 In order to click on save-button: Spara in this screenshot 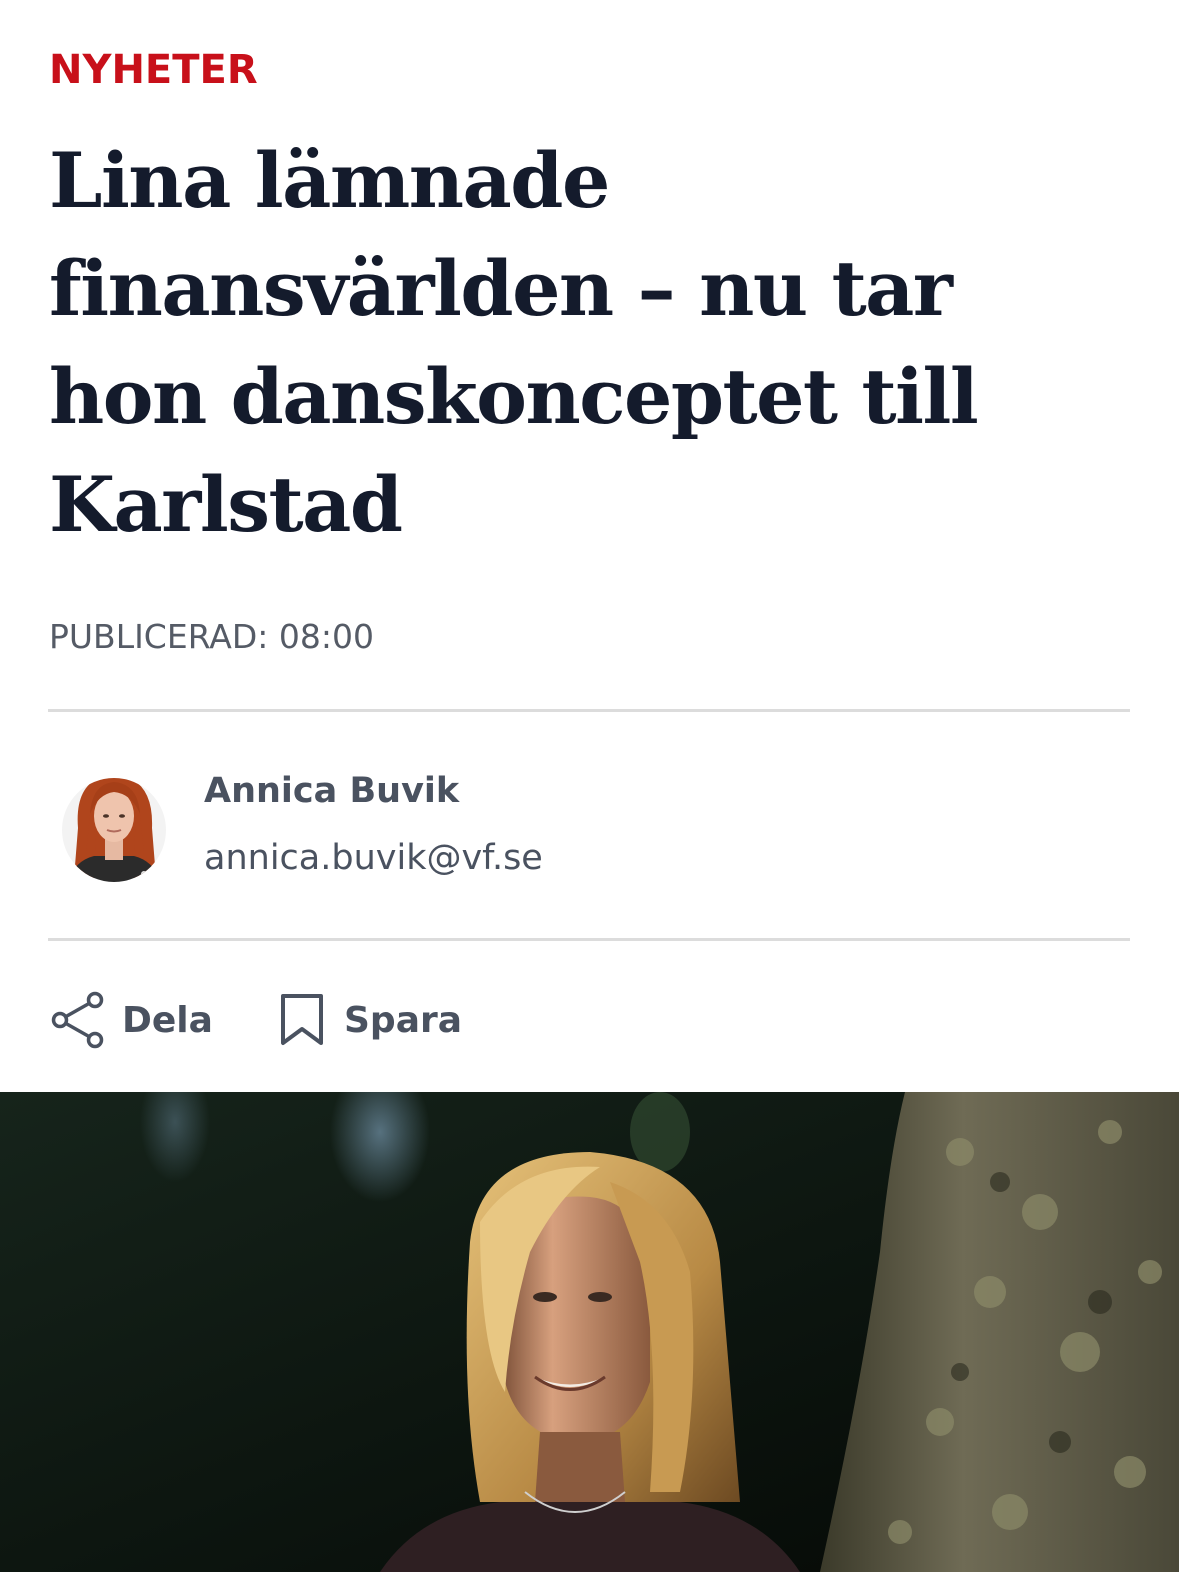, I will do `click(370, 1020)`.